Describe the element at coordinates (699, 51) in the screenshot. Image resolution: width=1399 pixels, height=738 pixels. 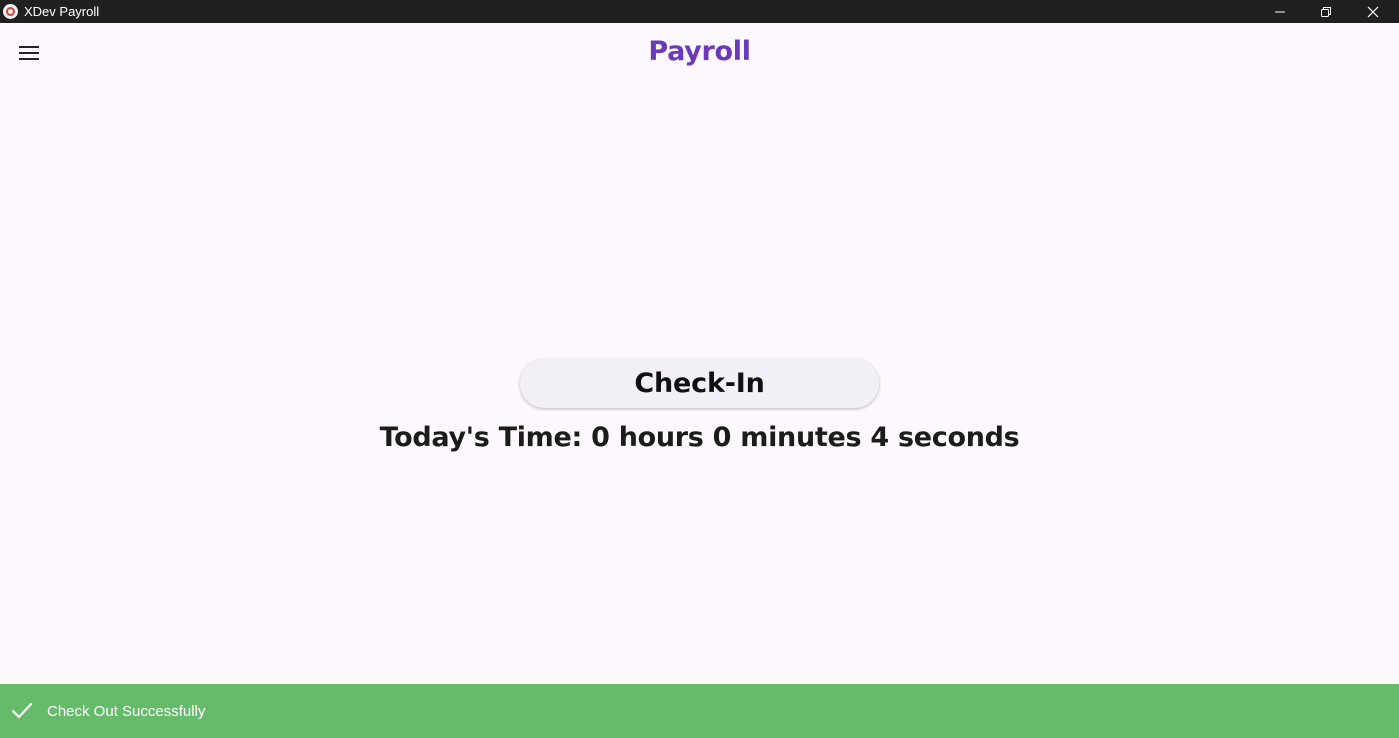
I see `page-title: Payroll` at that location.